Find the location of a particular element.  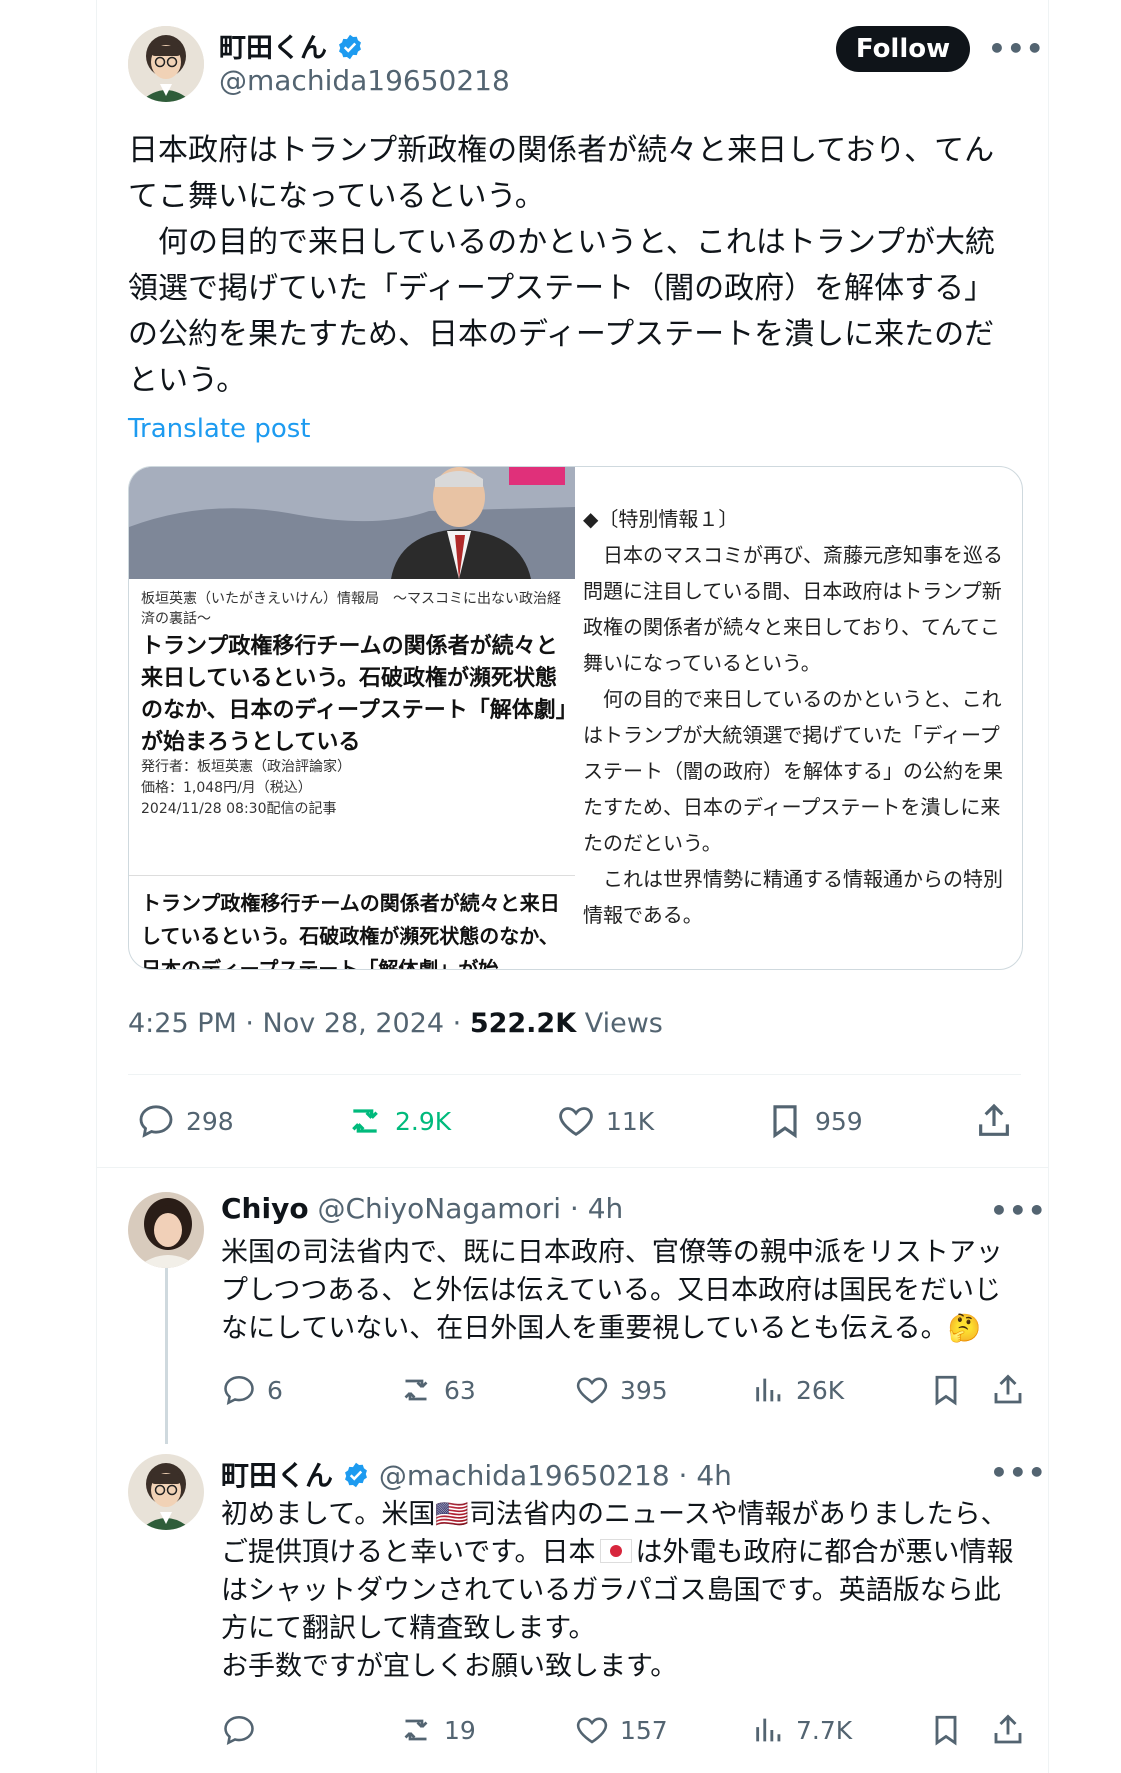

japan-flag-icon is located at coordinates (615, 1551).